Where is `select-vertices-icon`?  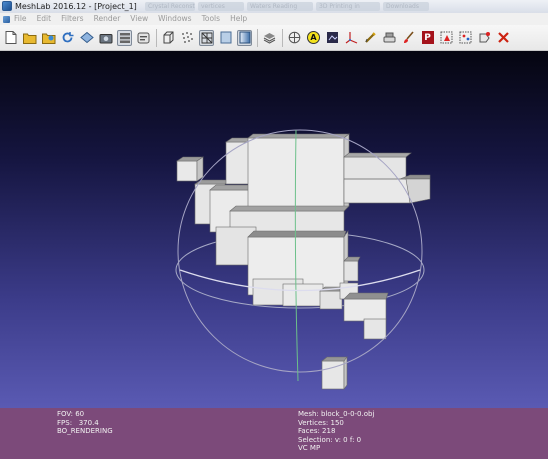
select-vertices-icon is located at coordinates (465, 38).